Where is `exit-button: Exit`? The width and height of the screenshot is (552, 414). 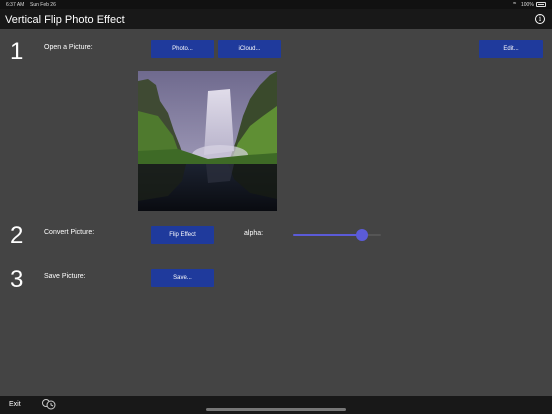 exit-button: Exit is located at coordinates (15, 404).